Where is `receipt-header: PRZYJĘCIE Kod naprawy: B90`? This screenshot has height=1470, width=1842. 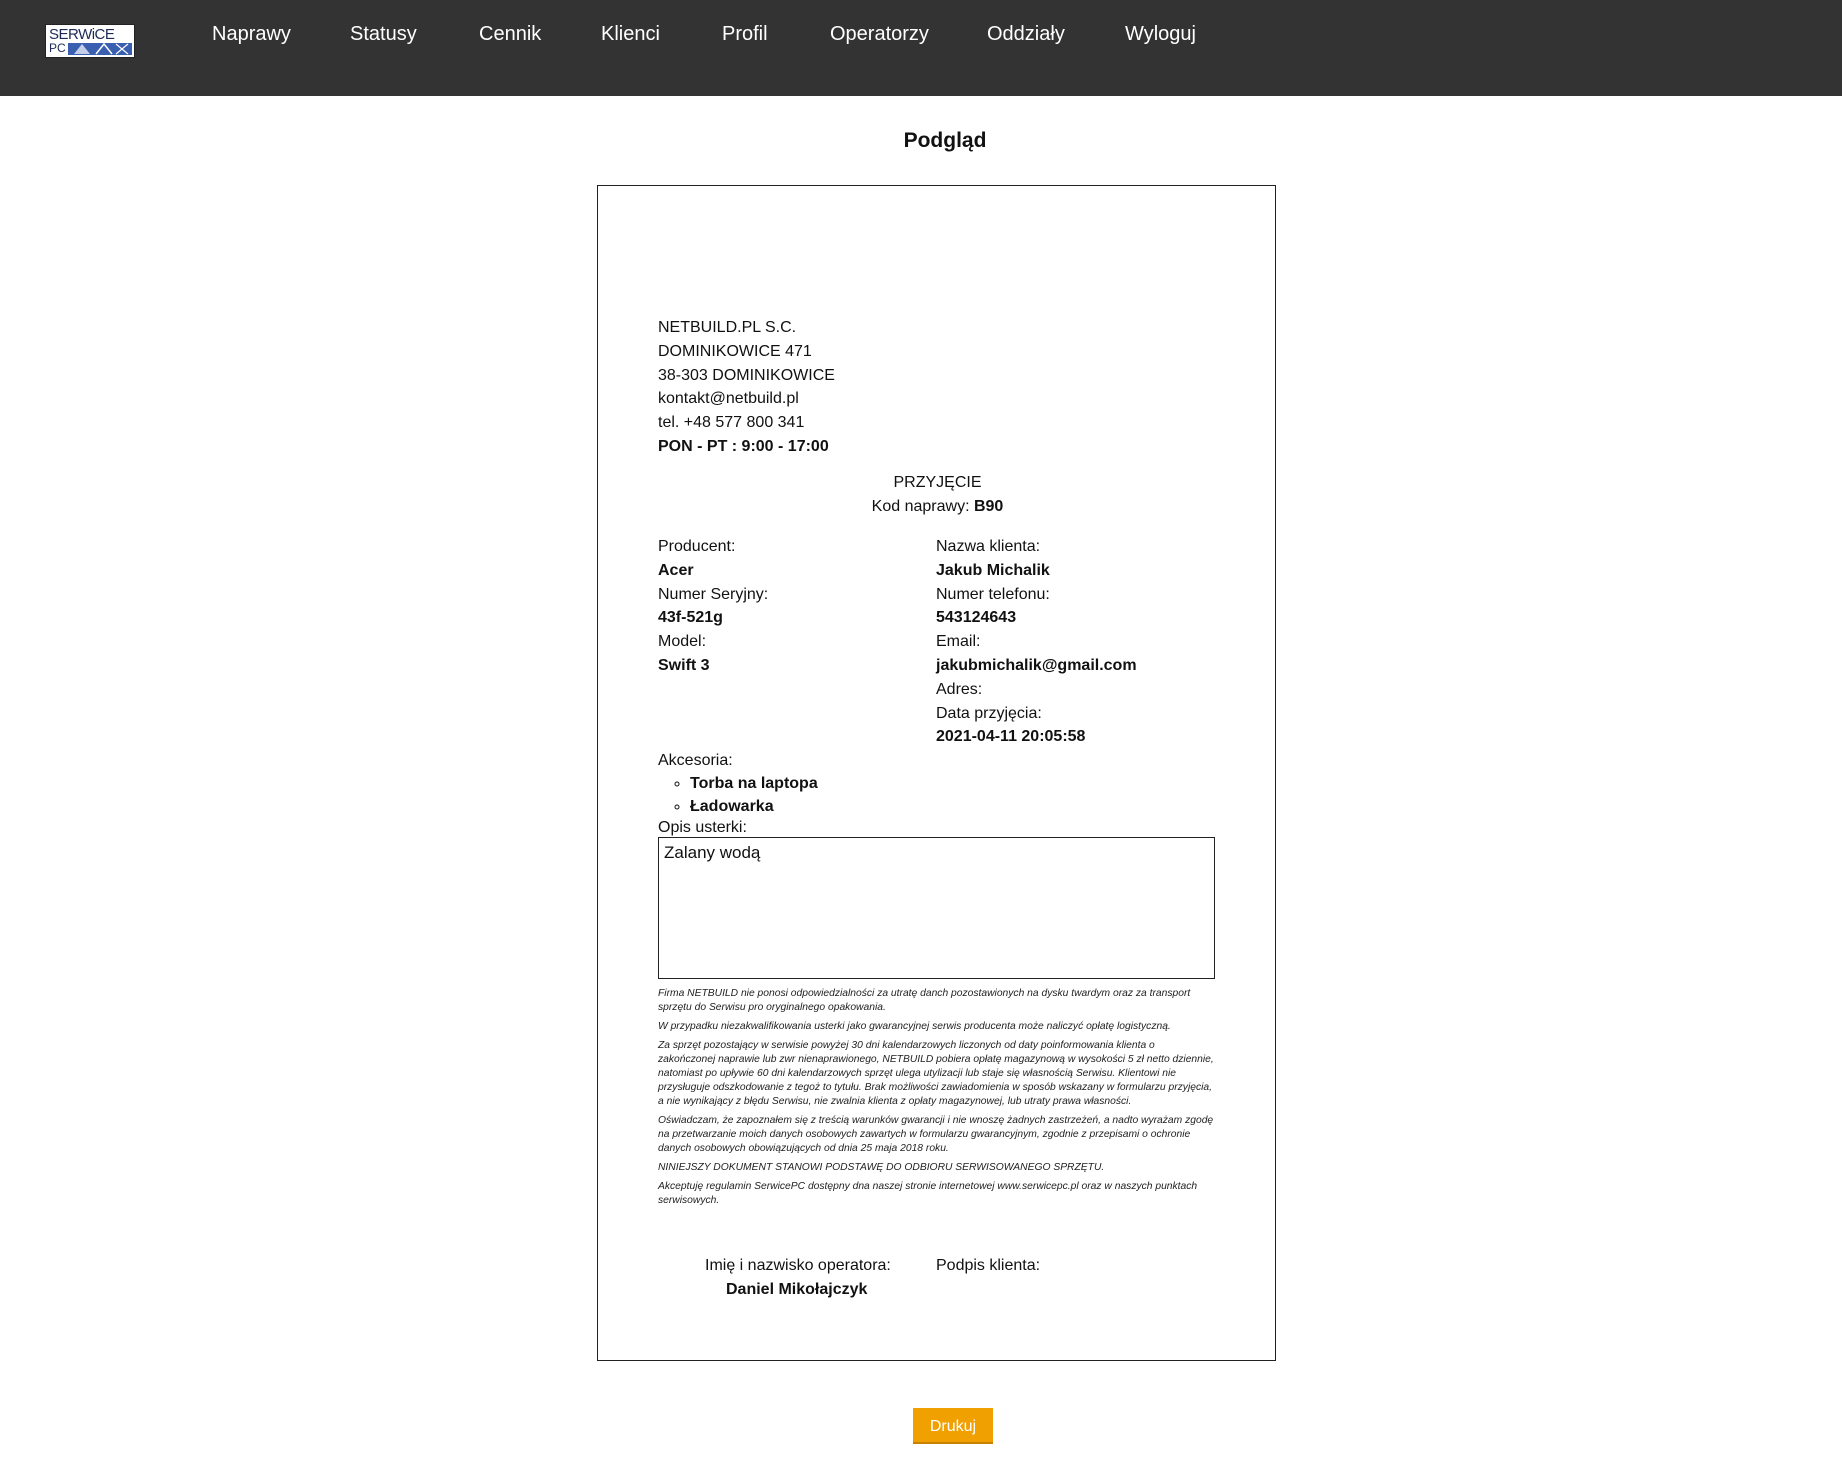 receipt-header: PRZYJĘCIE Kod naprawy: B90 is located at coordinates (937, 495).